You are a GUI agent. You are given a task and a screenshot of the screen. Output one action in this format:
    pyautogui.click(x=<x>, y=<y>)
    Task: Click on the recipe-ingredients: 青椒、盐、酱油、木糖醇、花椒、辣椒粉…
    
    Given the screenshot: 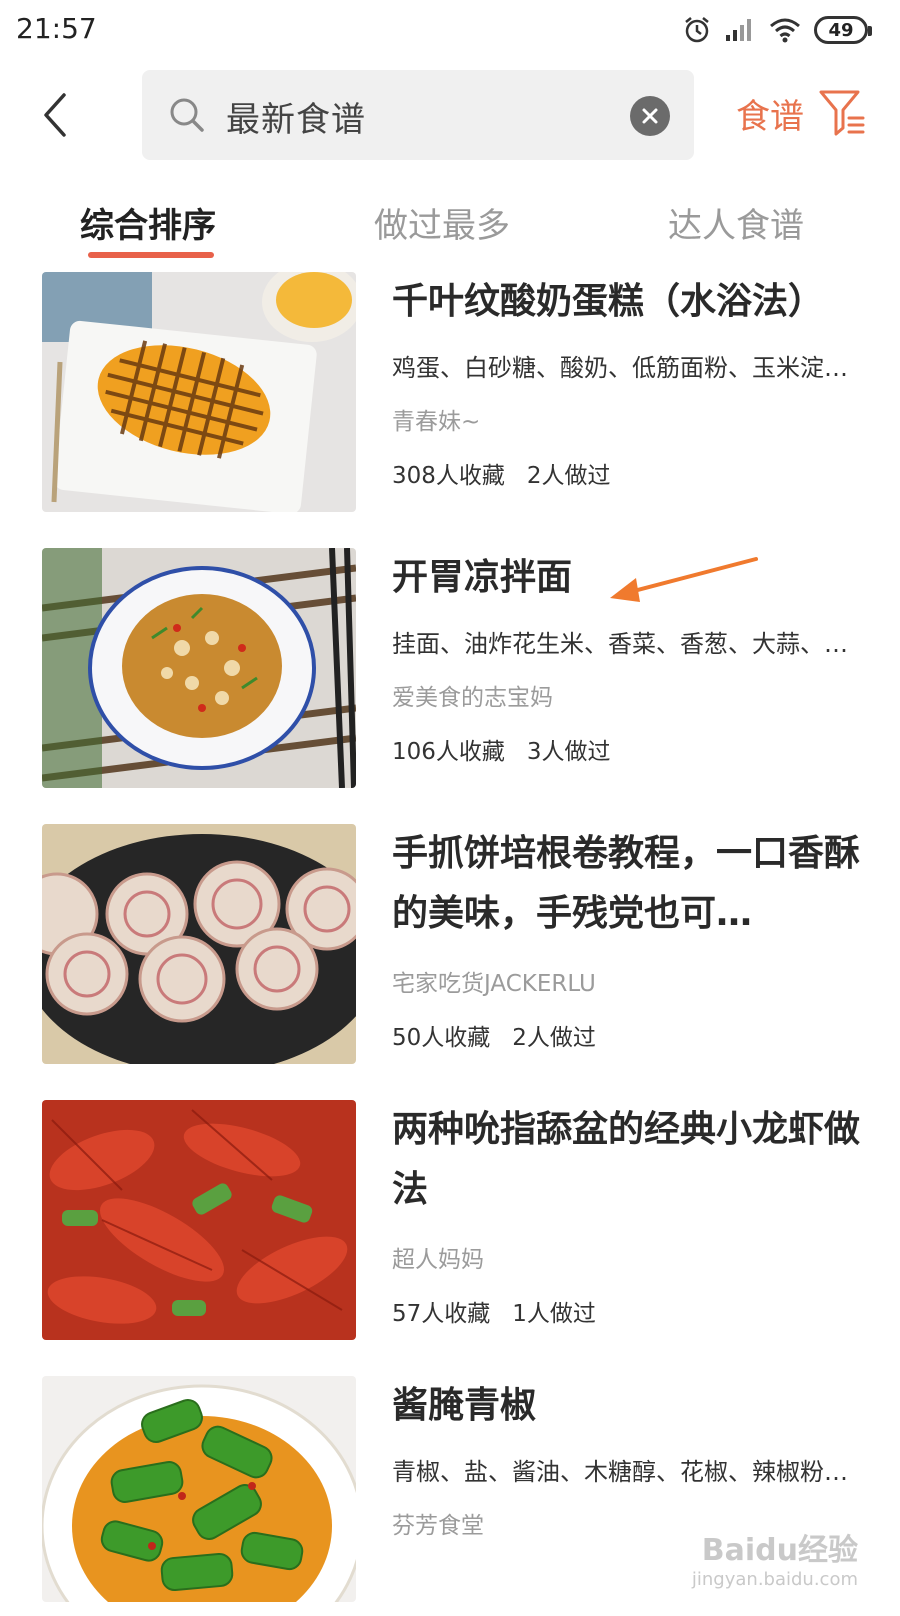 What is the action you would take?
    pyautogui.click(x=627, y=1469)
    